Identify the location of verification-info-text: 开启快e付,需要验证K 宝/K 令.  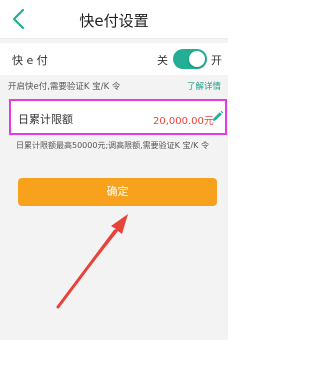
(64, 87).